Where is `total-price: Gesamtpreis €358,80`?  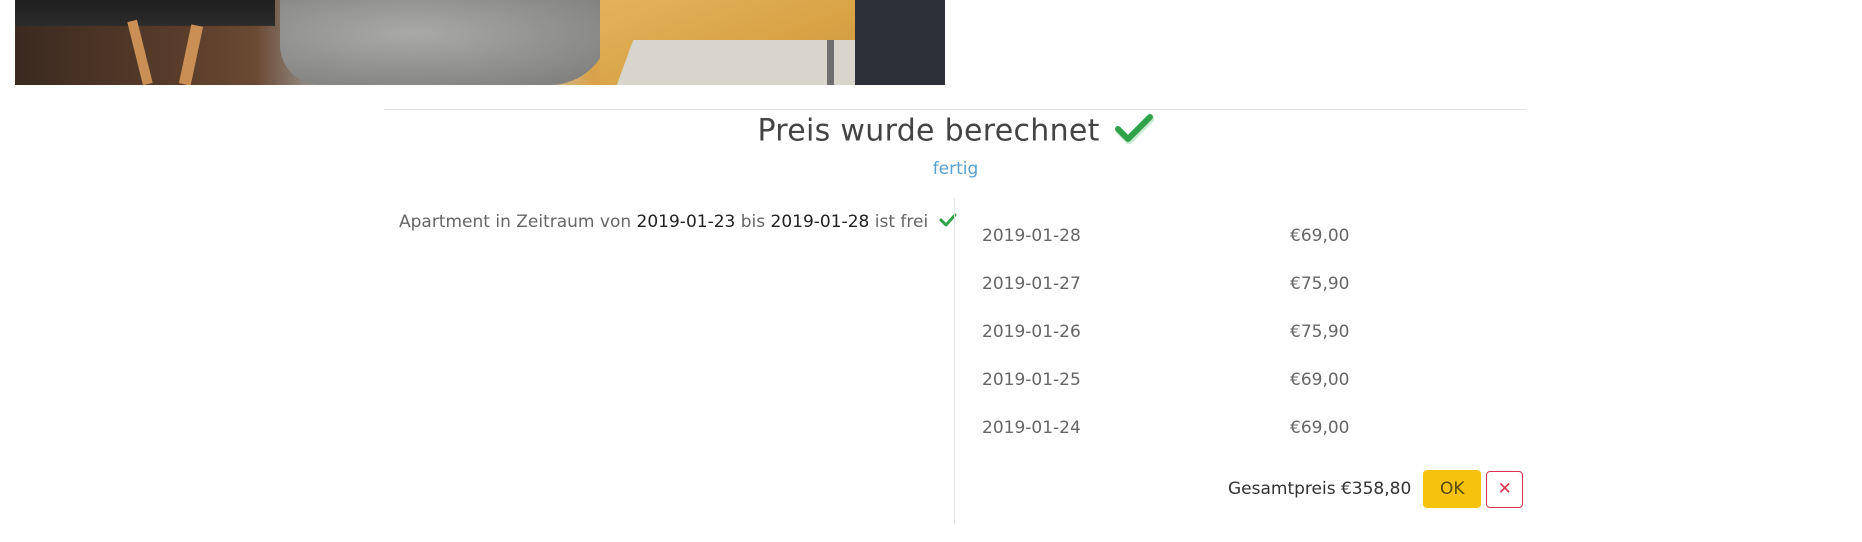
total-price: Gesamtpreis €358,80 is located at coordinates (1320, 489).